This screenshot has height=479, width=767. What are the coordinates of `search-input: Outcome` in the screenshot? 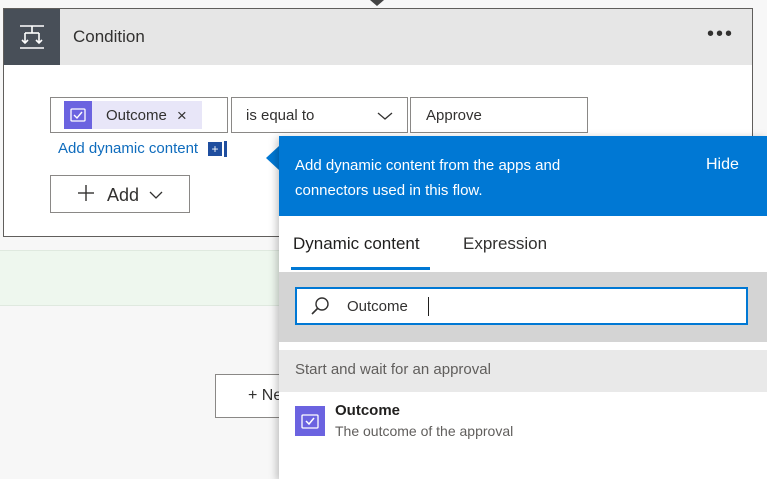 It's located at (521, 306).